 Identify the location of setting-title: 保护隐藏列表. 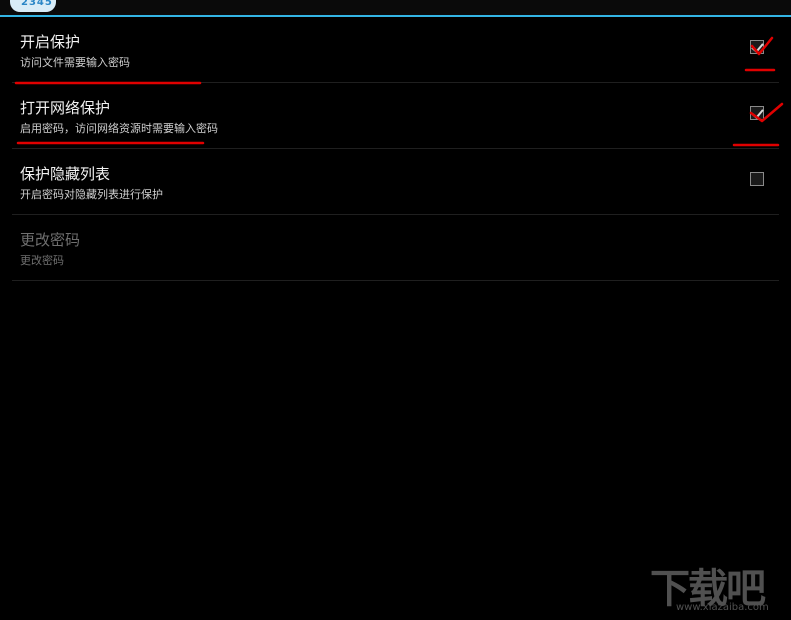
(65, 174).